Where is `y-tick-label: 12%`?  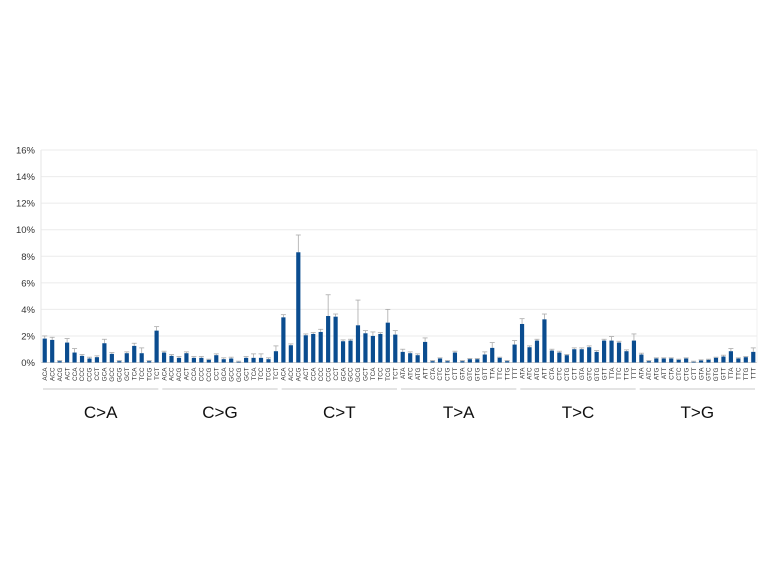 y-tick-label: 12% is located at coordinates (26, 204).